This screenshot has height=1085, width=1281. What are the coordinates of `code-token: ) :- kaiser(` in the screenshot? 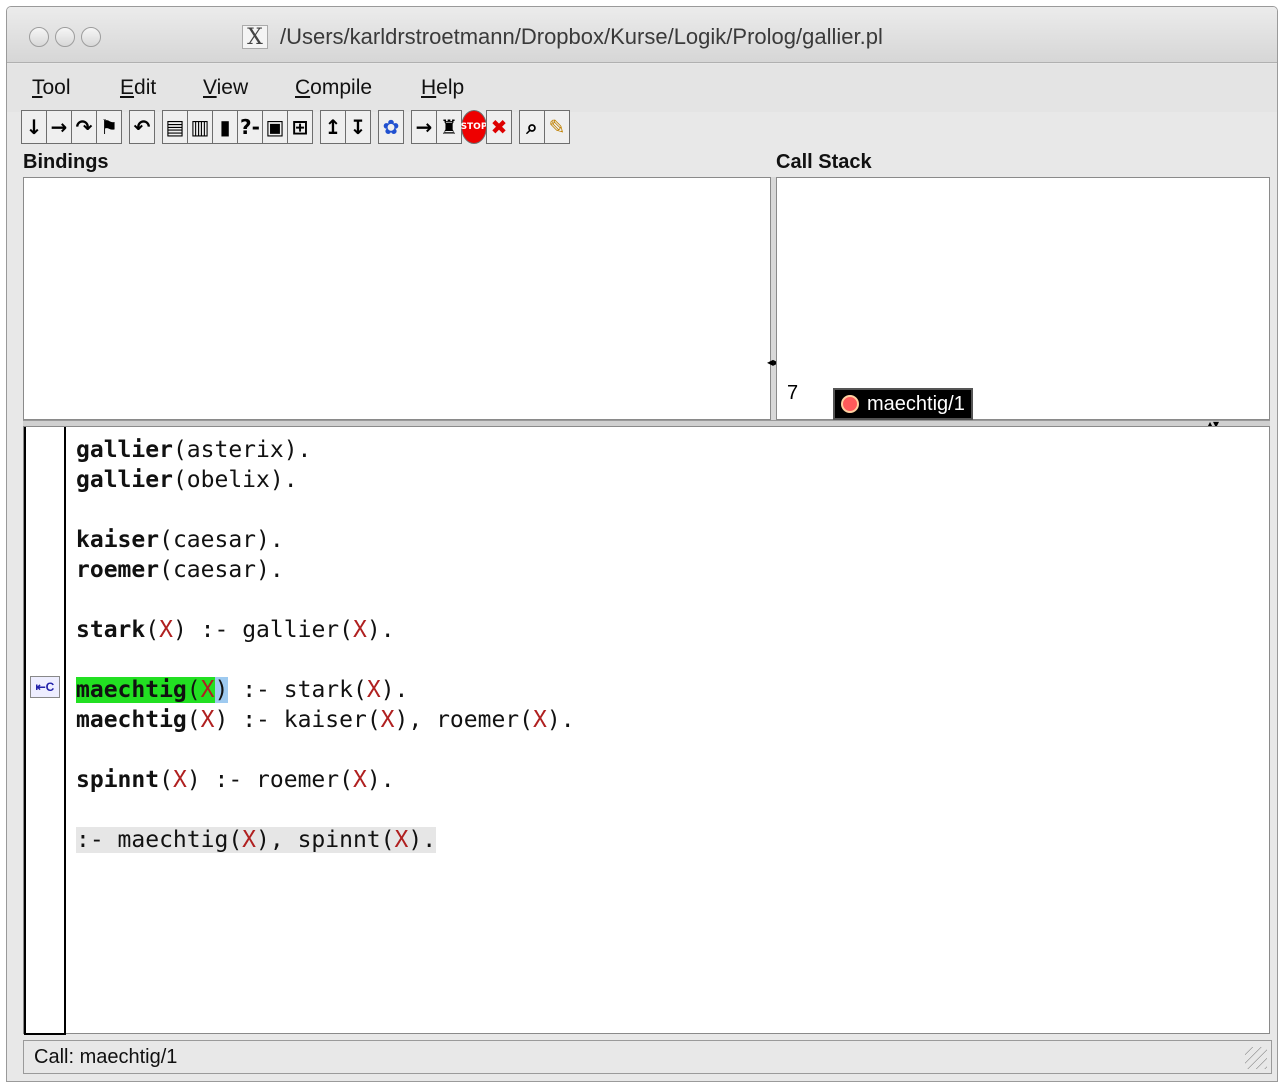 It's located at (297, 720).